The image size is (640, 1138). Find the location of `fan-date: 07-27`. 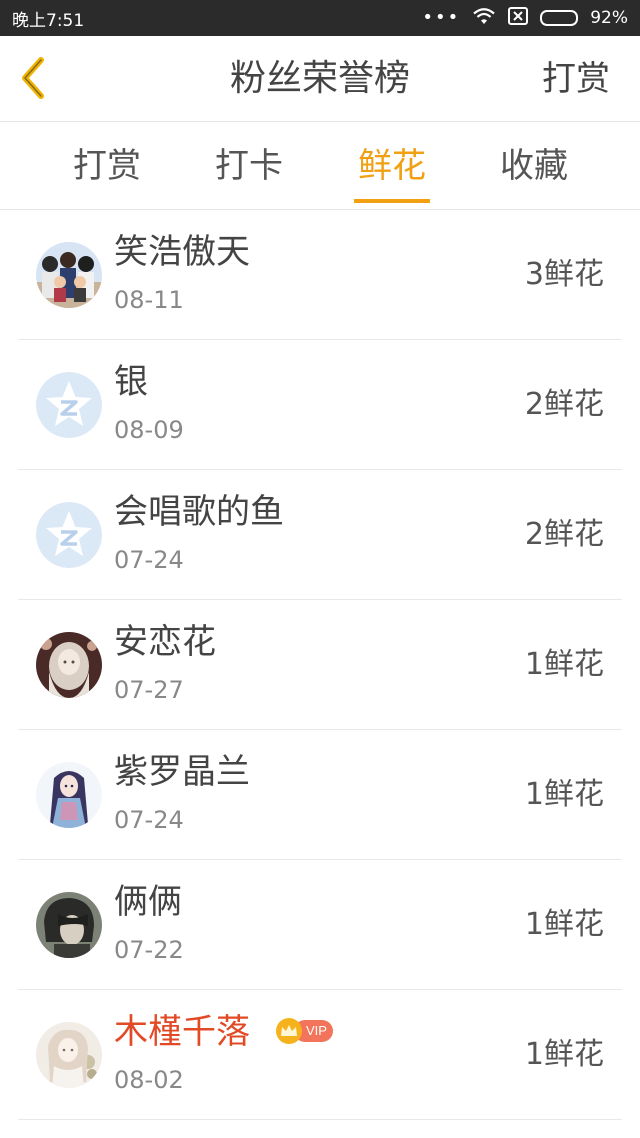

fan-date: 07-27 is located at coordinates (149, 690).